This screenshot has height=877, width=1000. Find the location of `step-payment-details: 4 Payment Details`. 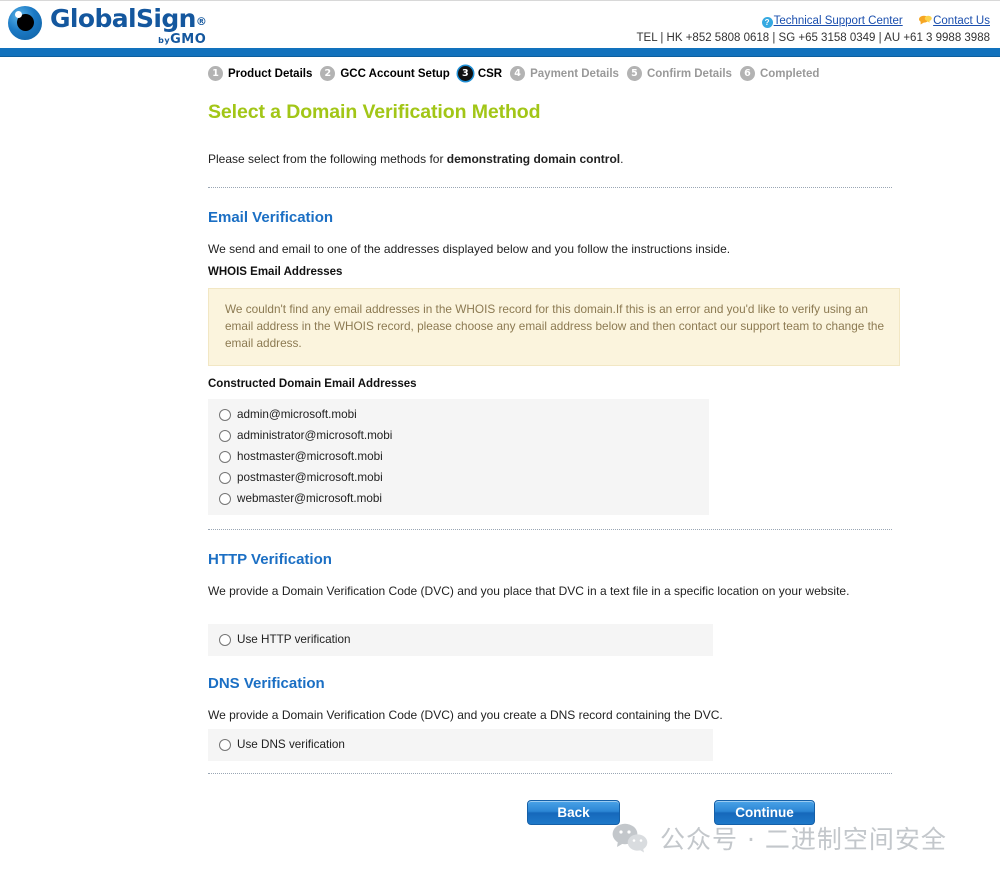

step-payment-details: 4 Payment Details is located at coordinates (564, 73).